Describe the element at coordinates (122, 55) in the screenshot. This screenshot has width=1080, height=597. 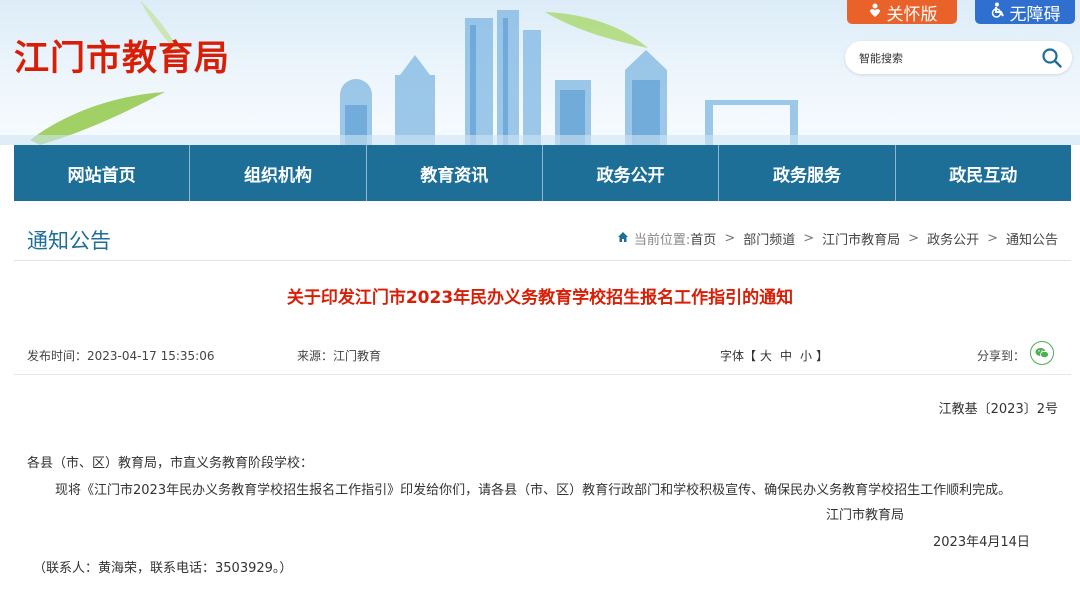
I see `site-title: 江门市教育局` at that location.